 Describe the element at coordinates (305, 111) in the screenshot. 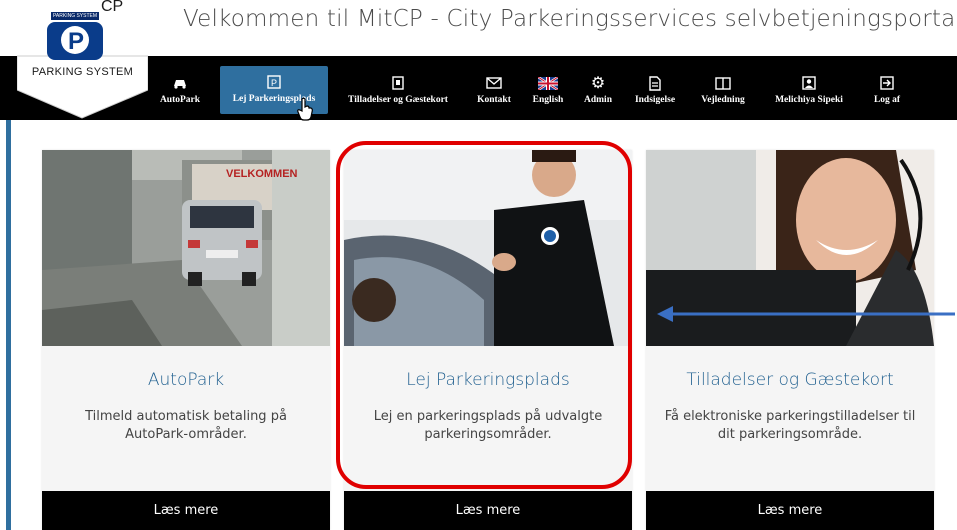

I see `hand-cursor-icon` at that location.